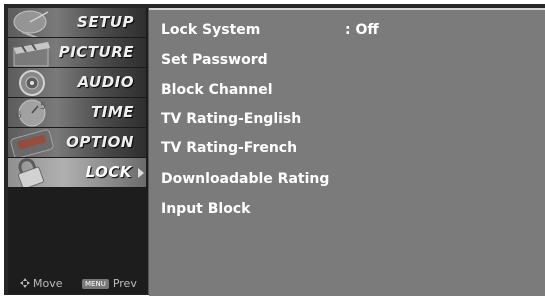 This screenshot has width=545, height=297. What do you see at coordinates (19, 116) in the screenshot?
I see `svg-text: 6` at bounding box center [19, 116].